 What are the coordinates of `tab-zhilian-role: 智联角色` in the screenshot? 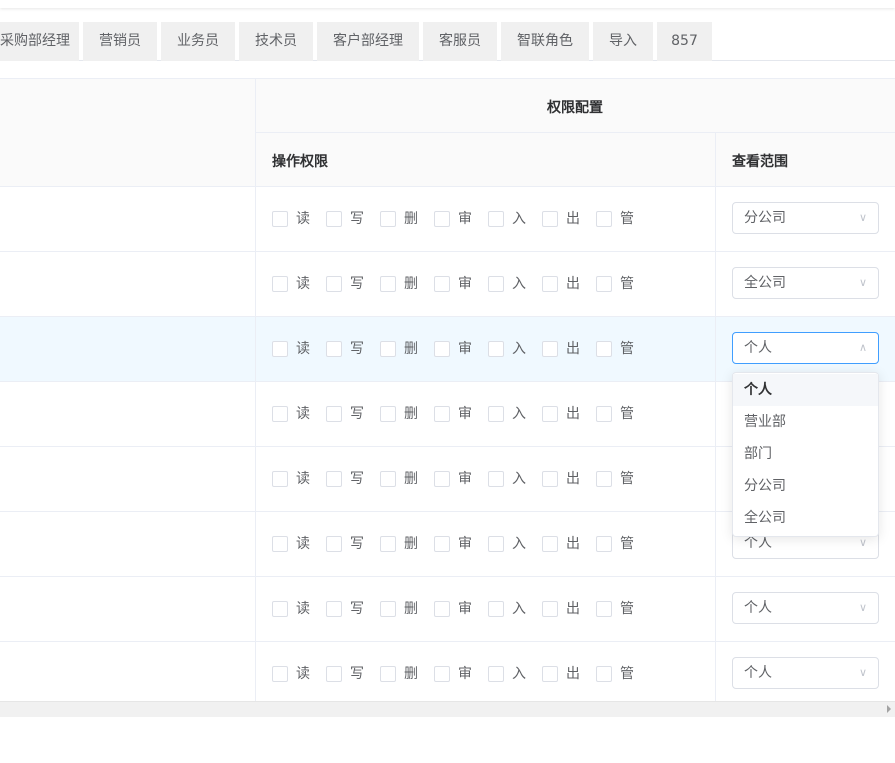 It's located at (545, 41).